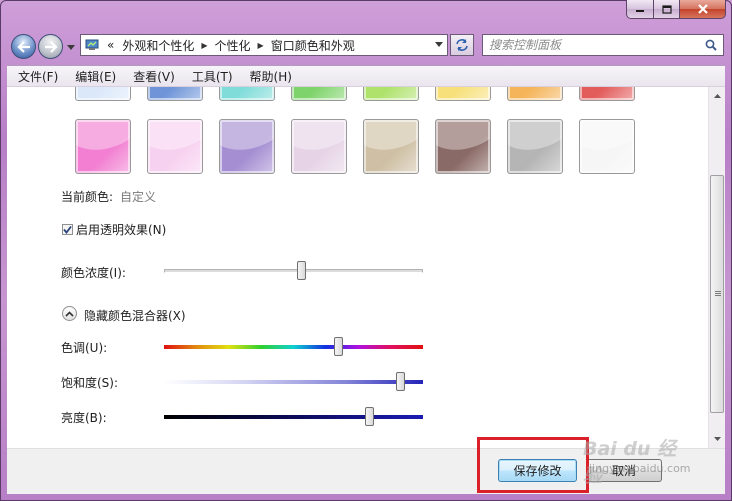 This screenshot has height=501, width=732. I want to click on hue-slider-track, so click(293, 347).